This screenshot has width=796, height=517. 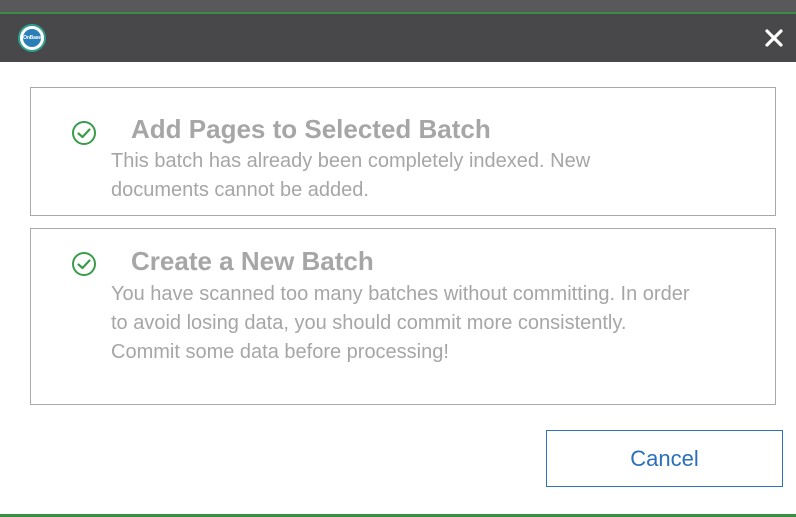 I want to click on cancel-button: Cancel, so click(x=664, y=458).